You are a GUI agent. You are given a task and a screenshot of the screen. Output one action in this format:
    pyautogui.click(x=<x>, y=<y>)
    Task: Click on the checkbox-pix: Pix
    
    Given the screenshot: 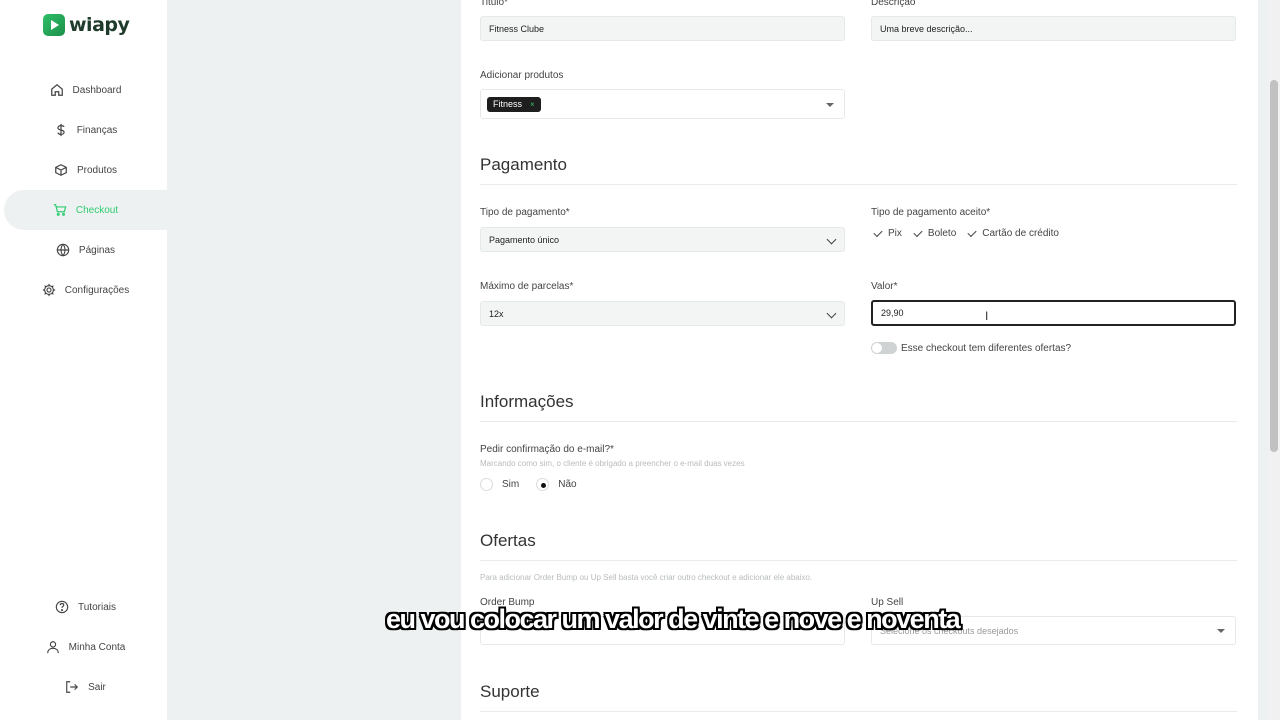 What is the action you would take?
    pyautogui.click(x=887, y=233)
    